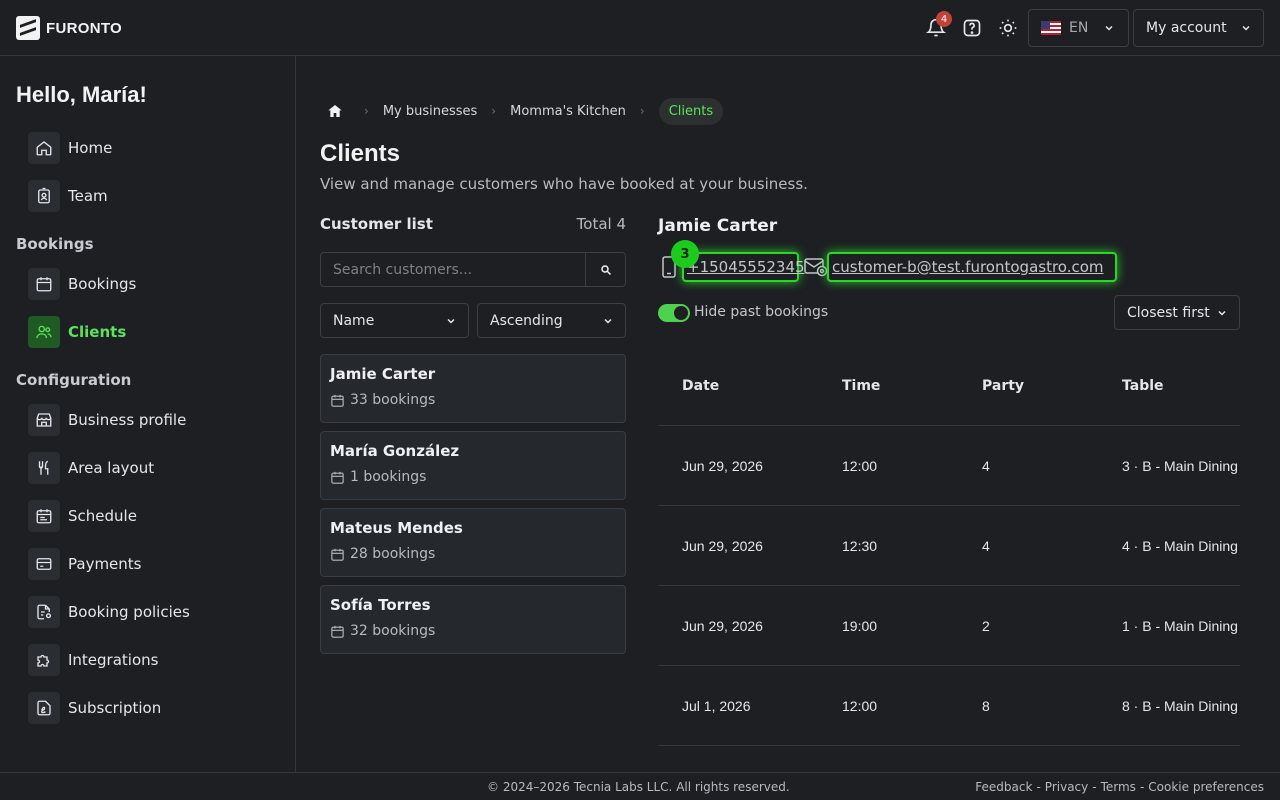 This screenshot has height=800, width=1280. Describe the element at coordinates (44, 660) in the screenshot. I see `puzzle-icon` at that location.